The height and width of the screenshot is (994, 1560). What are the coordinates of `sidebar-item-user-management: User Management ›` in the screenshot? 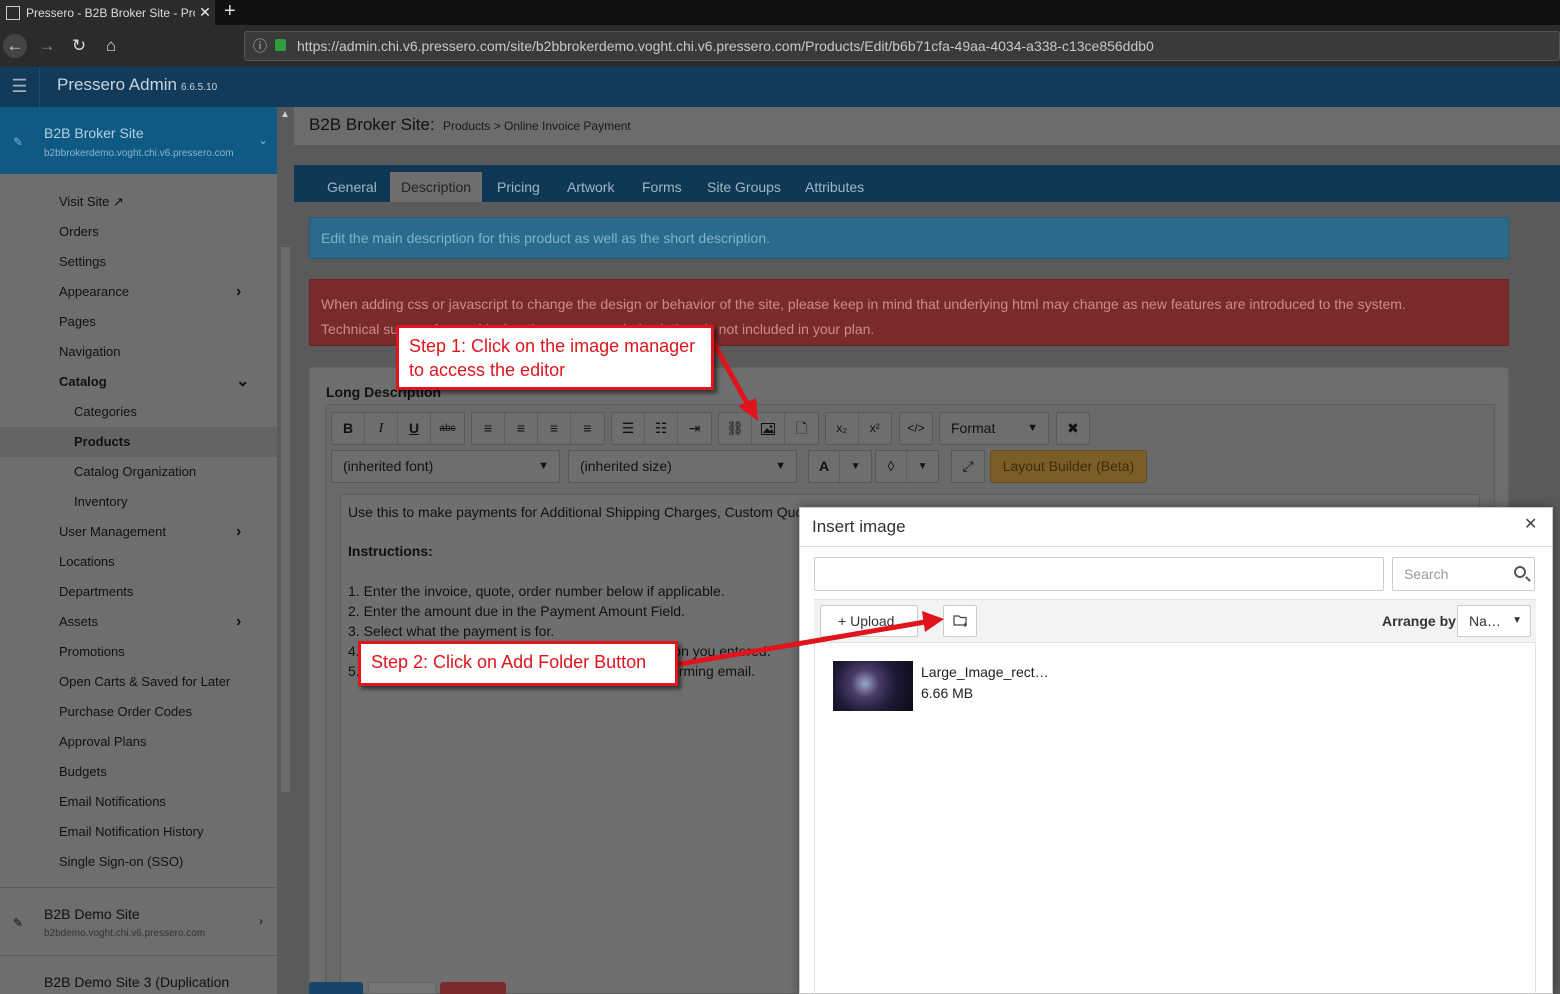 It's located at (138, 532).